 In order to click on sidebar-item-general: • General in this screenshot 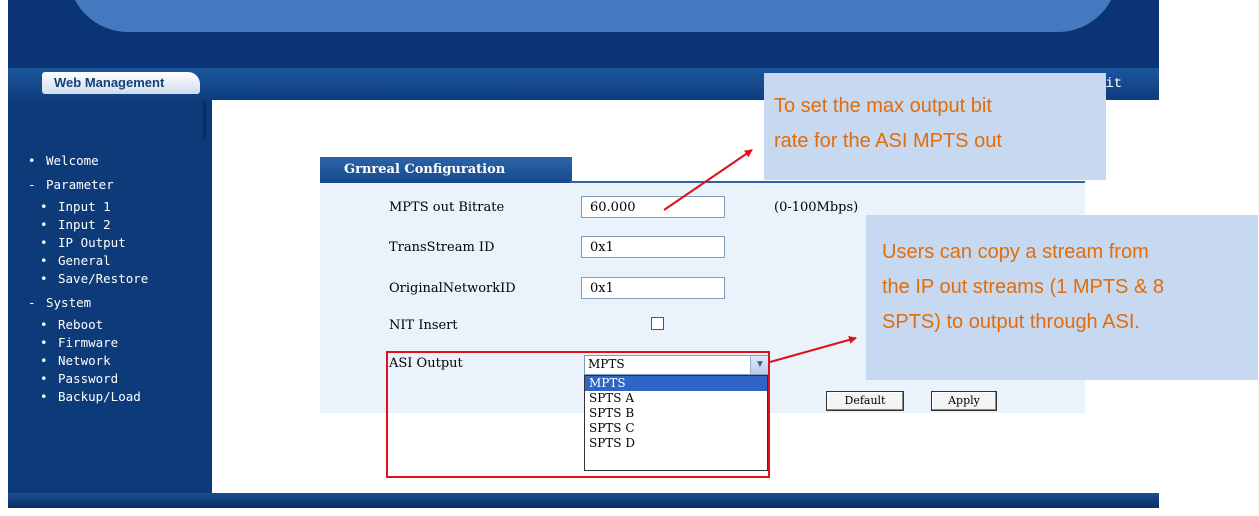, I will do `click(88, 261)`.